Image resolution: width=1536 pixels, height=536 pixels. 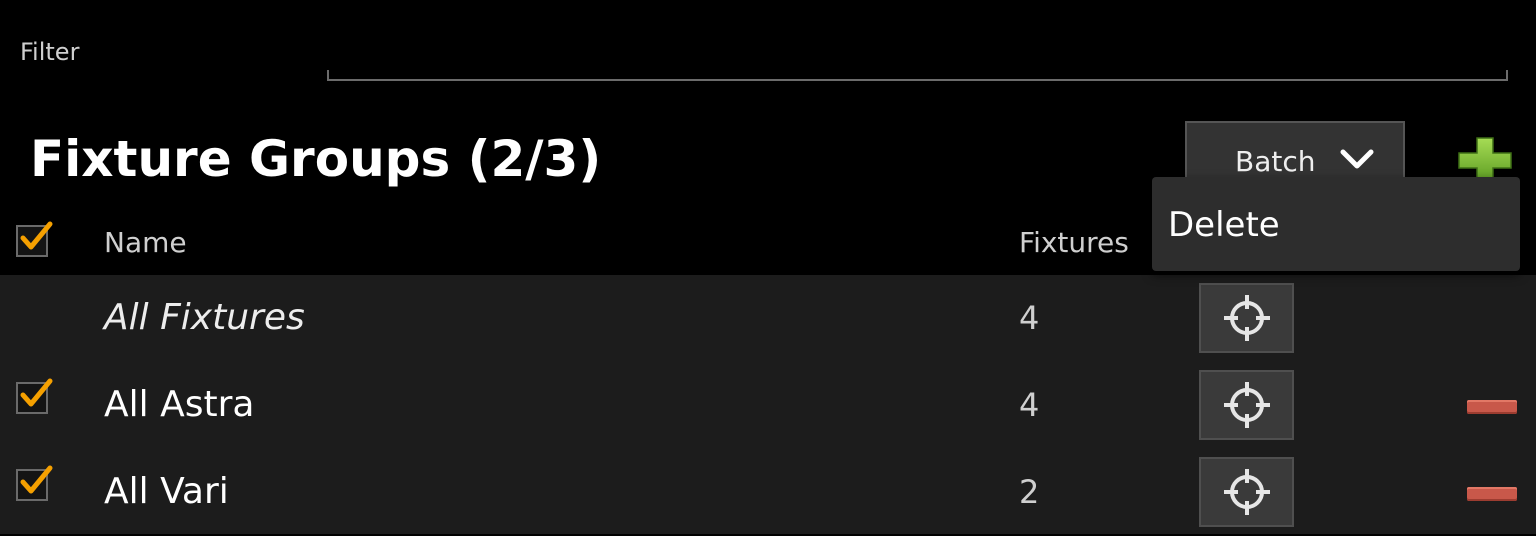 I want to click on batch-label: Batch, so click(x=1275, y=161).